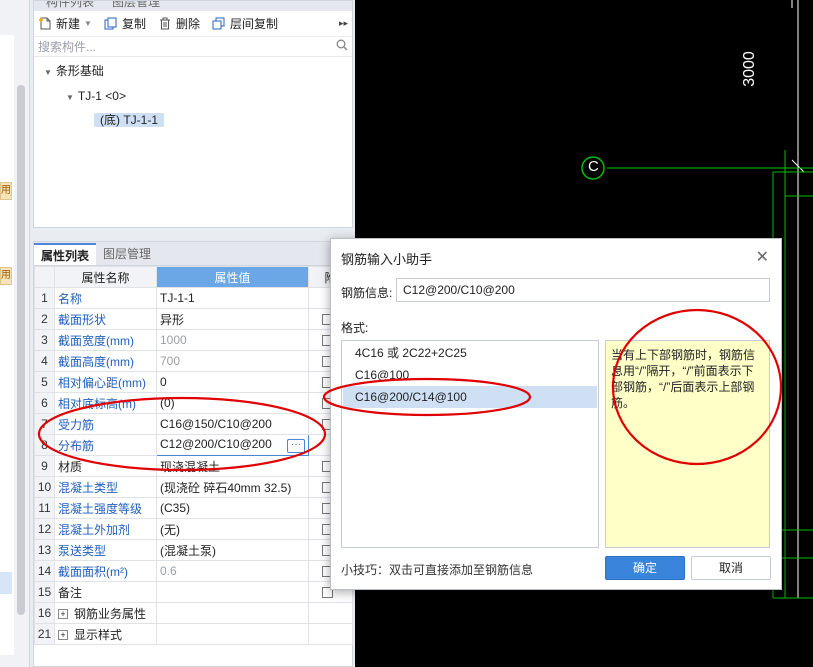  Describe the element at coordinates (179, 23) in the screenshot. I see `delete-button: 删除` at that location.